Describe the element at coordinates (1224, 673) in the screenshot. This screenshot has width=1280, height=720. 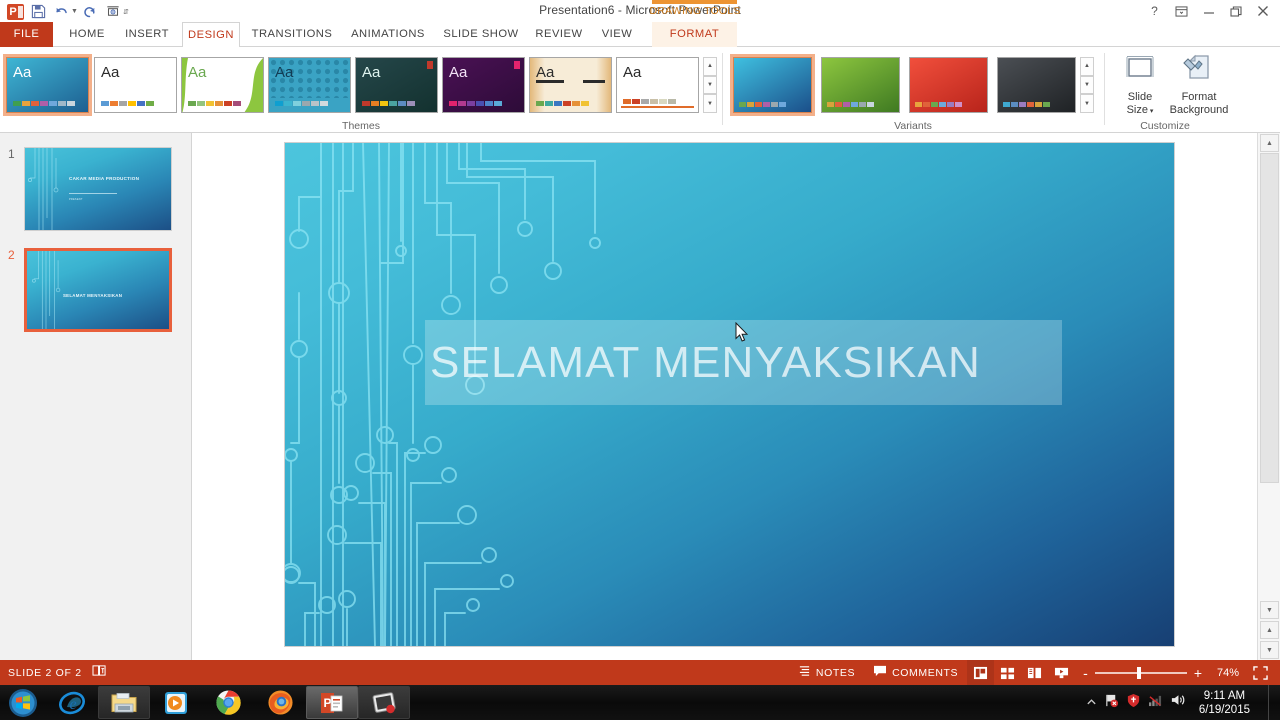
I see `zoom-level-label: 74%` at that location.